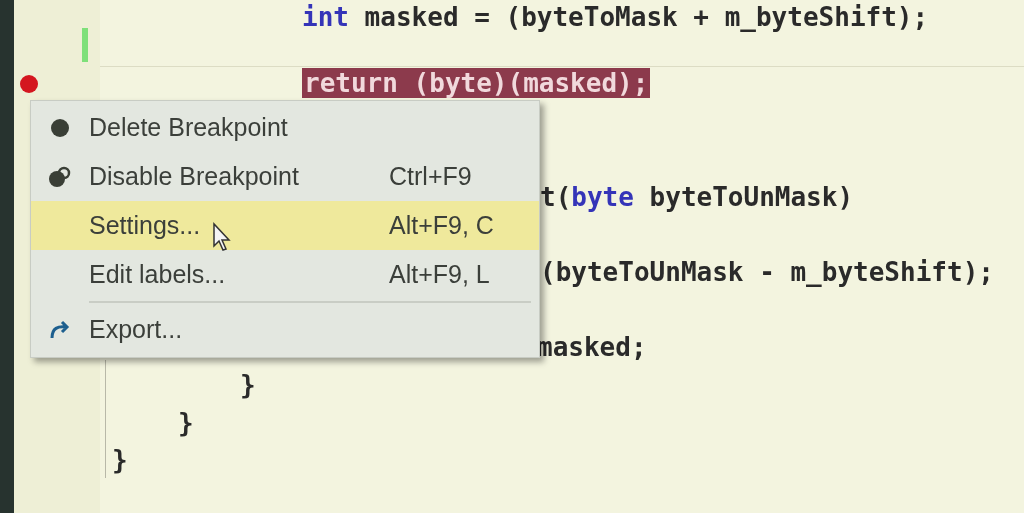  What do you see at coordinates (697, 196) in the screenshot?
I see `code-line: t(byte byteToUnMask)` at bounding box center [697, 196].